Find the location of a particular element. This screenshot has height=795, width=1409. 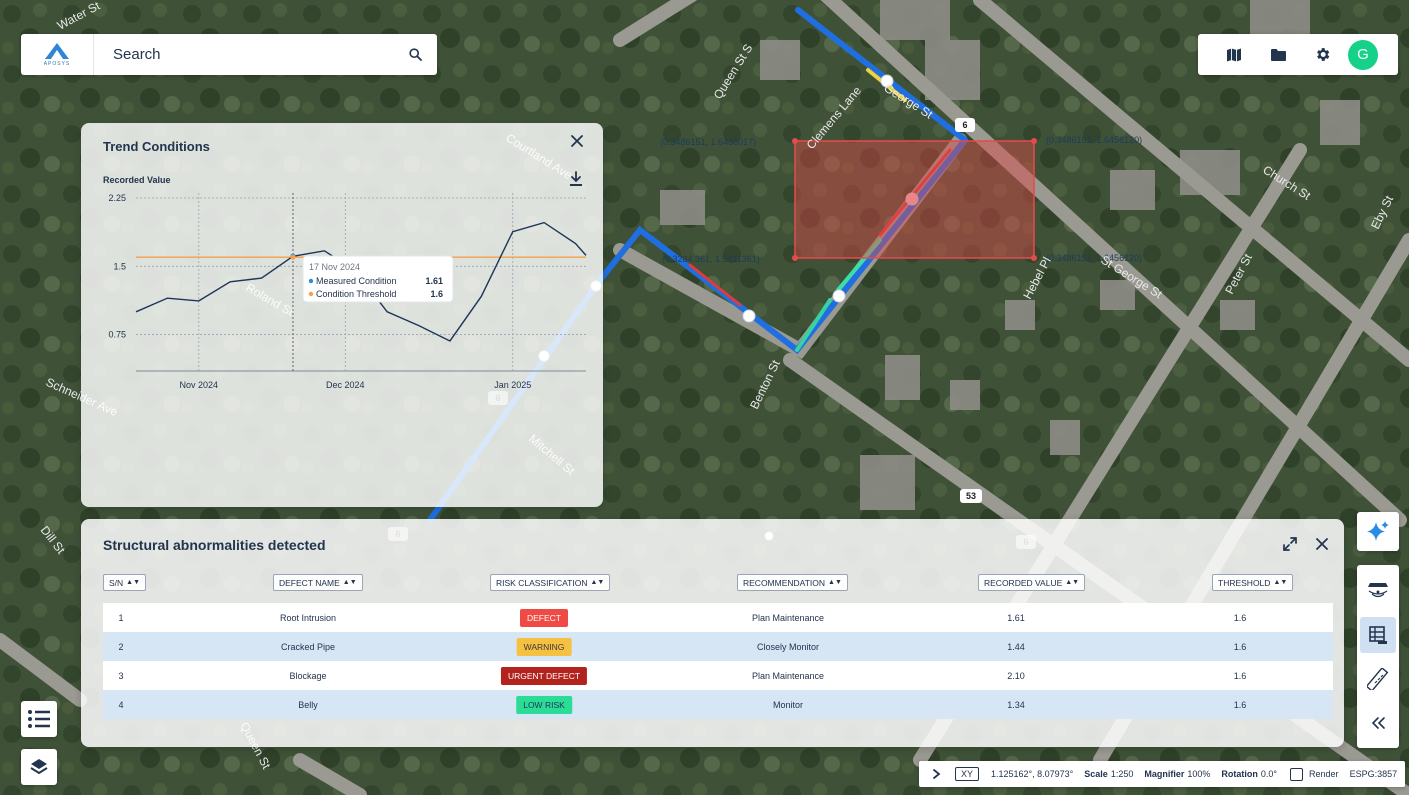

threshold-point is located at coordinates (293, 257).